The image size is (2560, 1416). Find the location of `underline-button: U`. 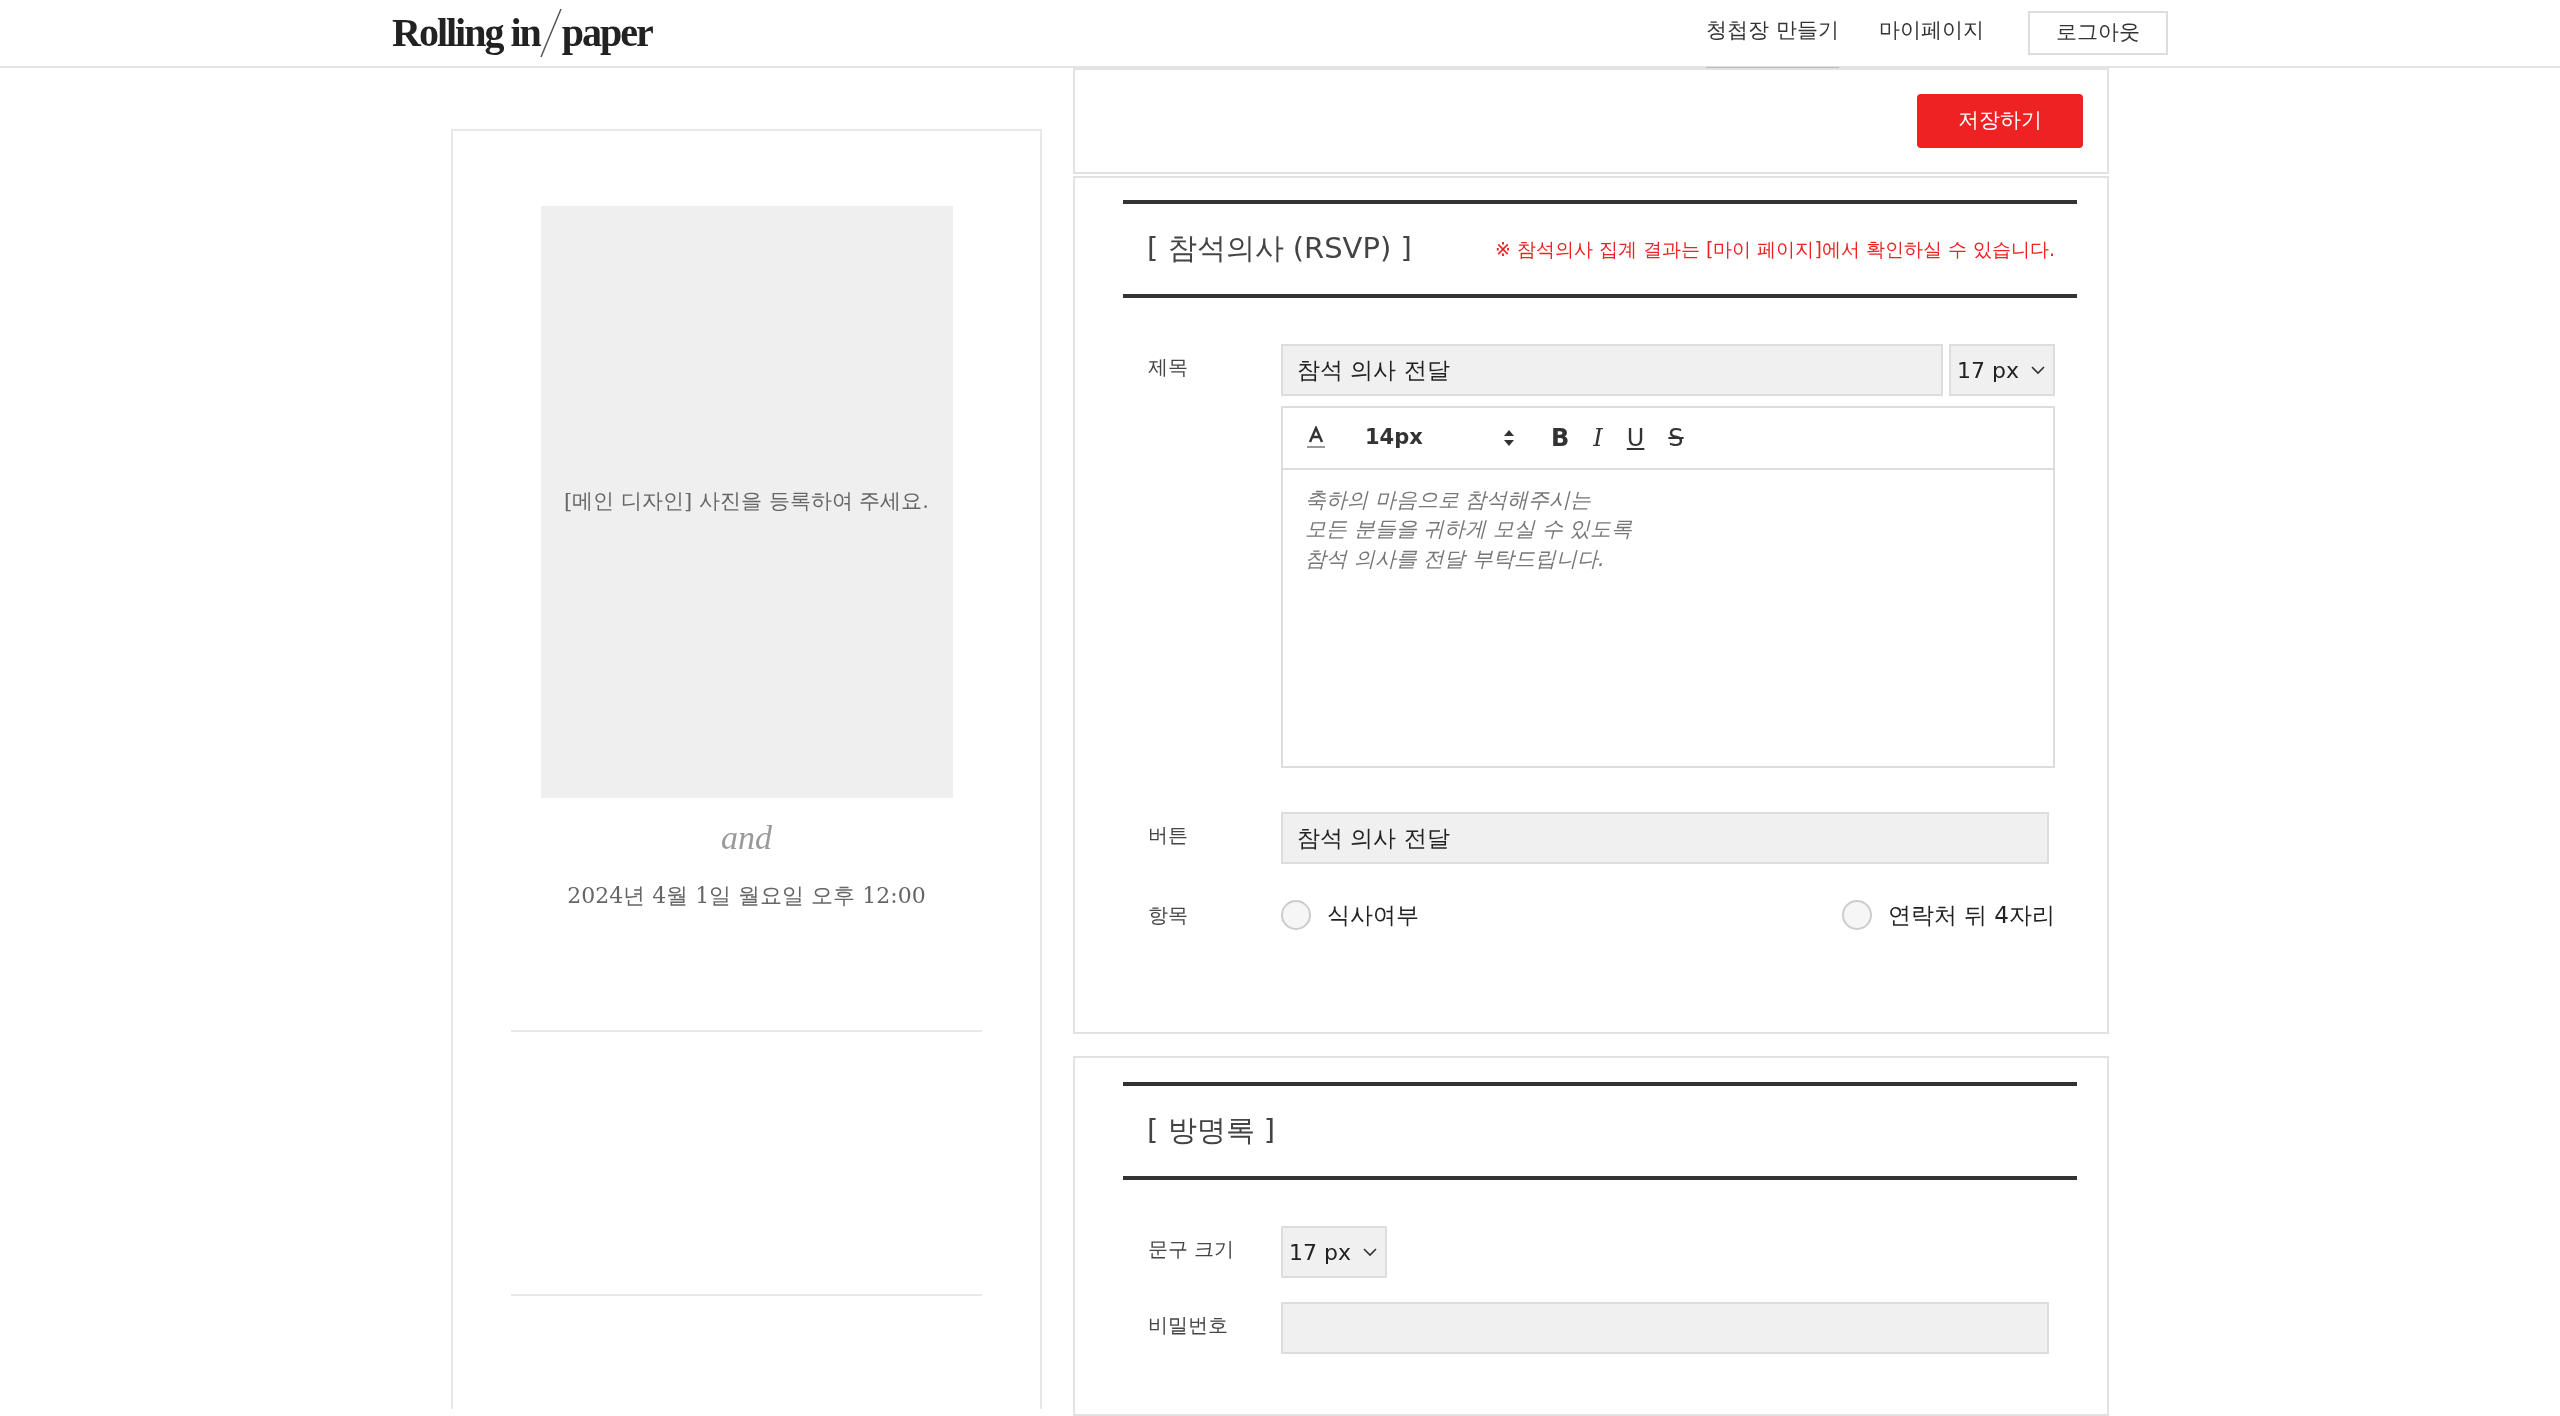

underline-button: U is located at coordinates (1635, 438).